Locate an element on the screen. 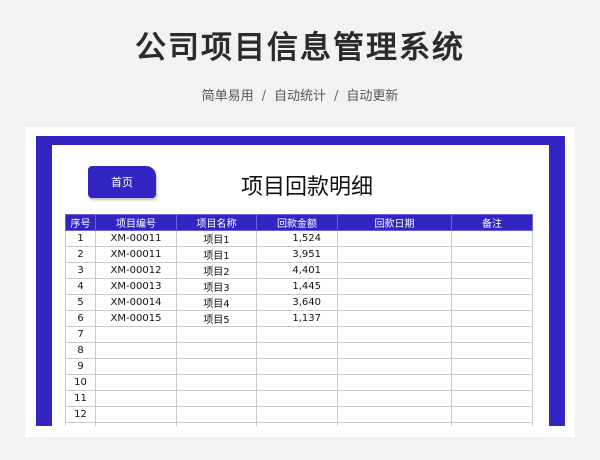  cell-amount: 3,951 is located at coordinates (297, 254).